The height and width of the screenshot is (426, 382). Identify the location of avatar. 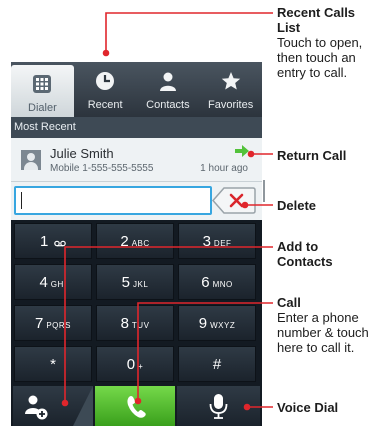
(31, 160).